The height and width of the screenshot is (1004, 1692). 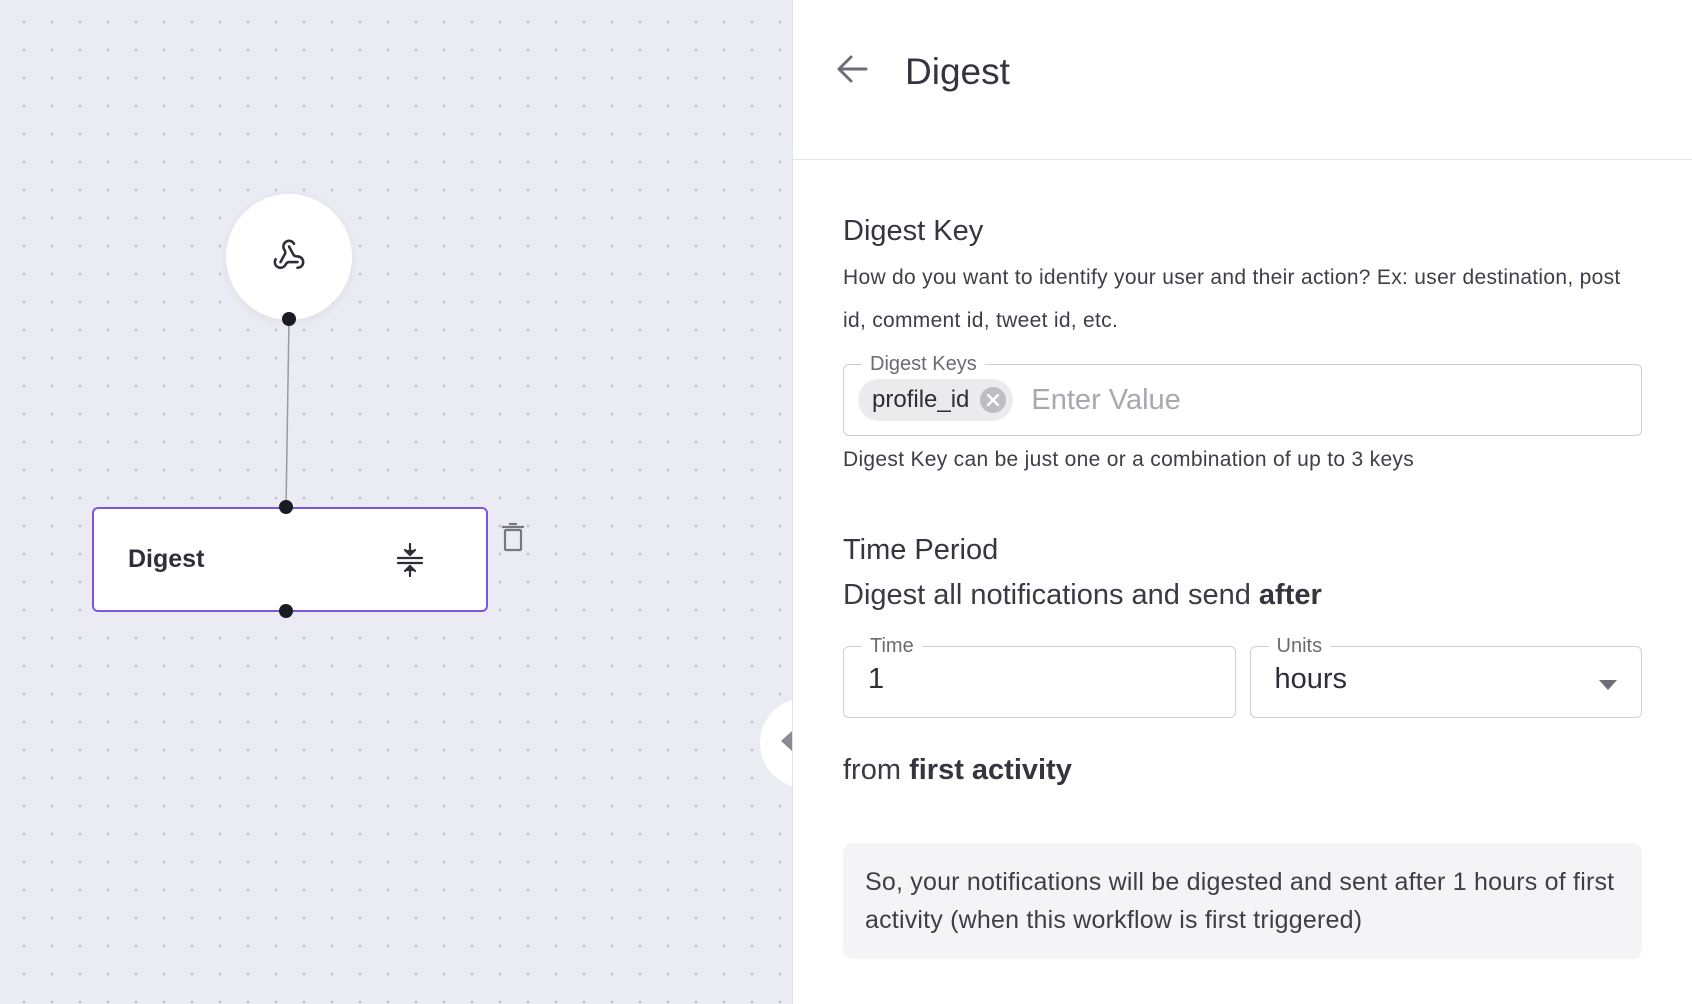 I want to click on digest-node-label: Digest, so click(x=166, y=559).